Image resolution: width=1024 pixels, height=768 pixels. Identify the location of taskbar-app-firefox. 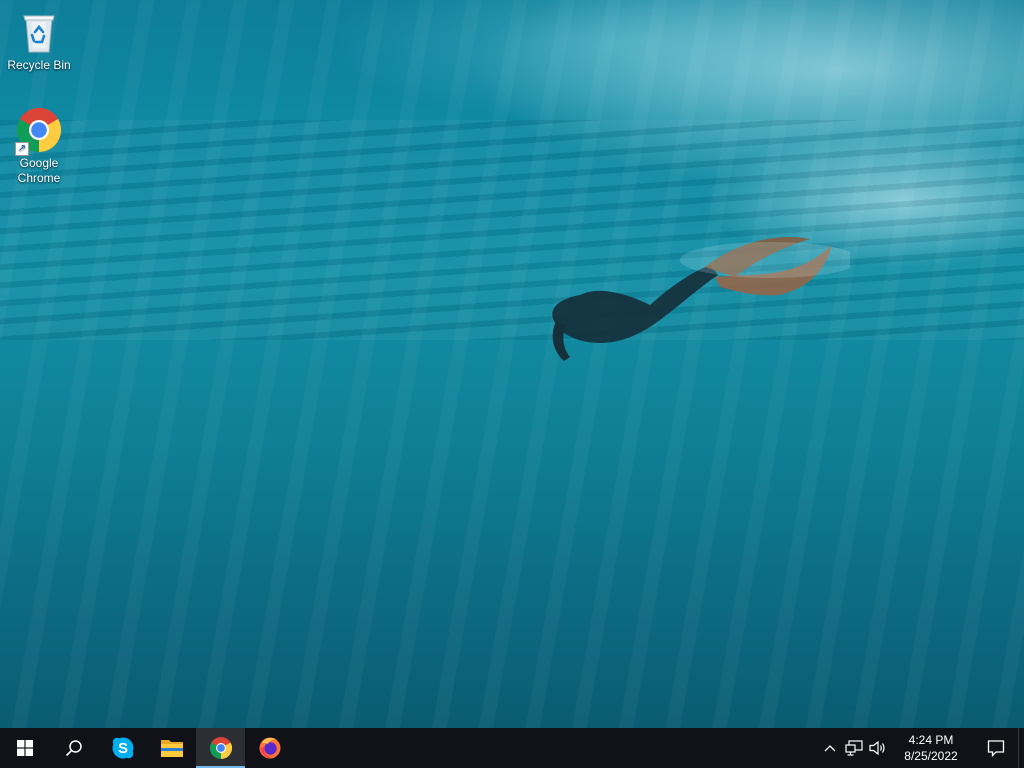
(269, 748).